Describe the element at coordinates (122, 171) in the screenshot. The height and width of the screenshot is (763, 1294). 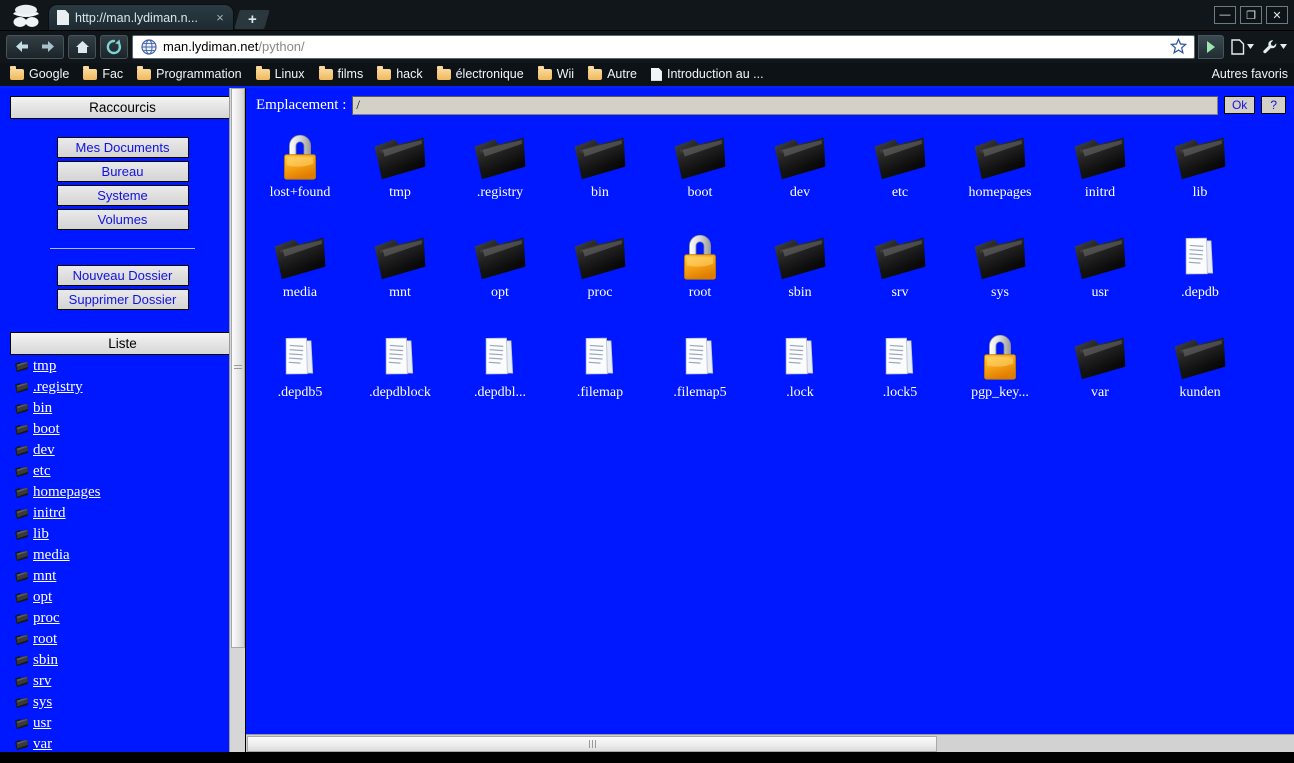
I see `shortcut-button-bureau: Bureau` at that location.